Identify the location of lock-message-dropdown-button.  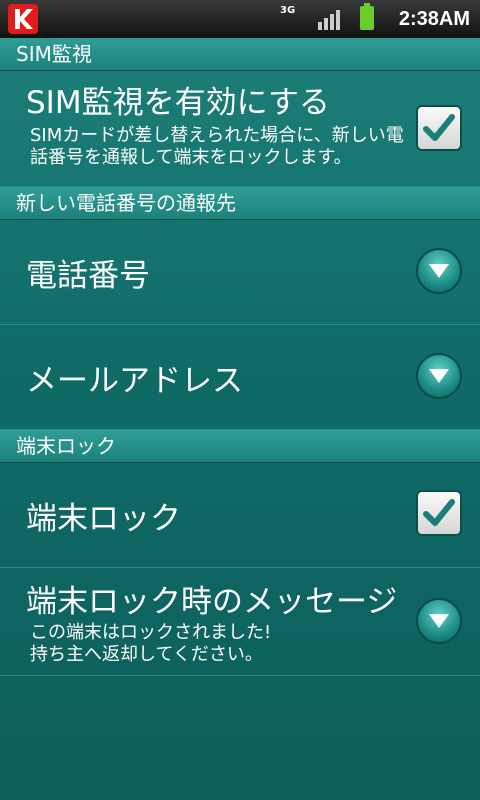
(439, 621).